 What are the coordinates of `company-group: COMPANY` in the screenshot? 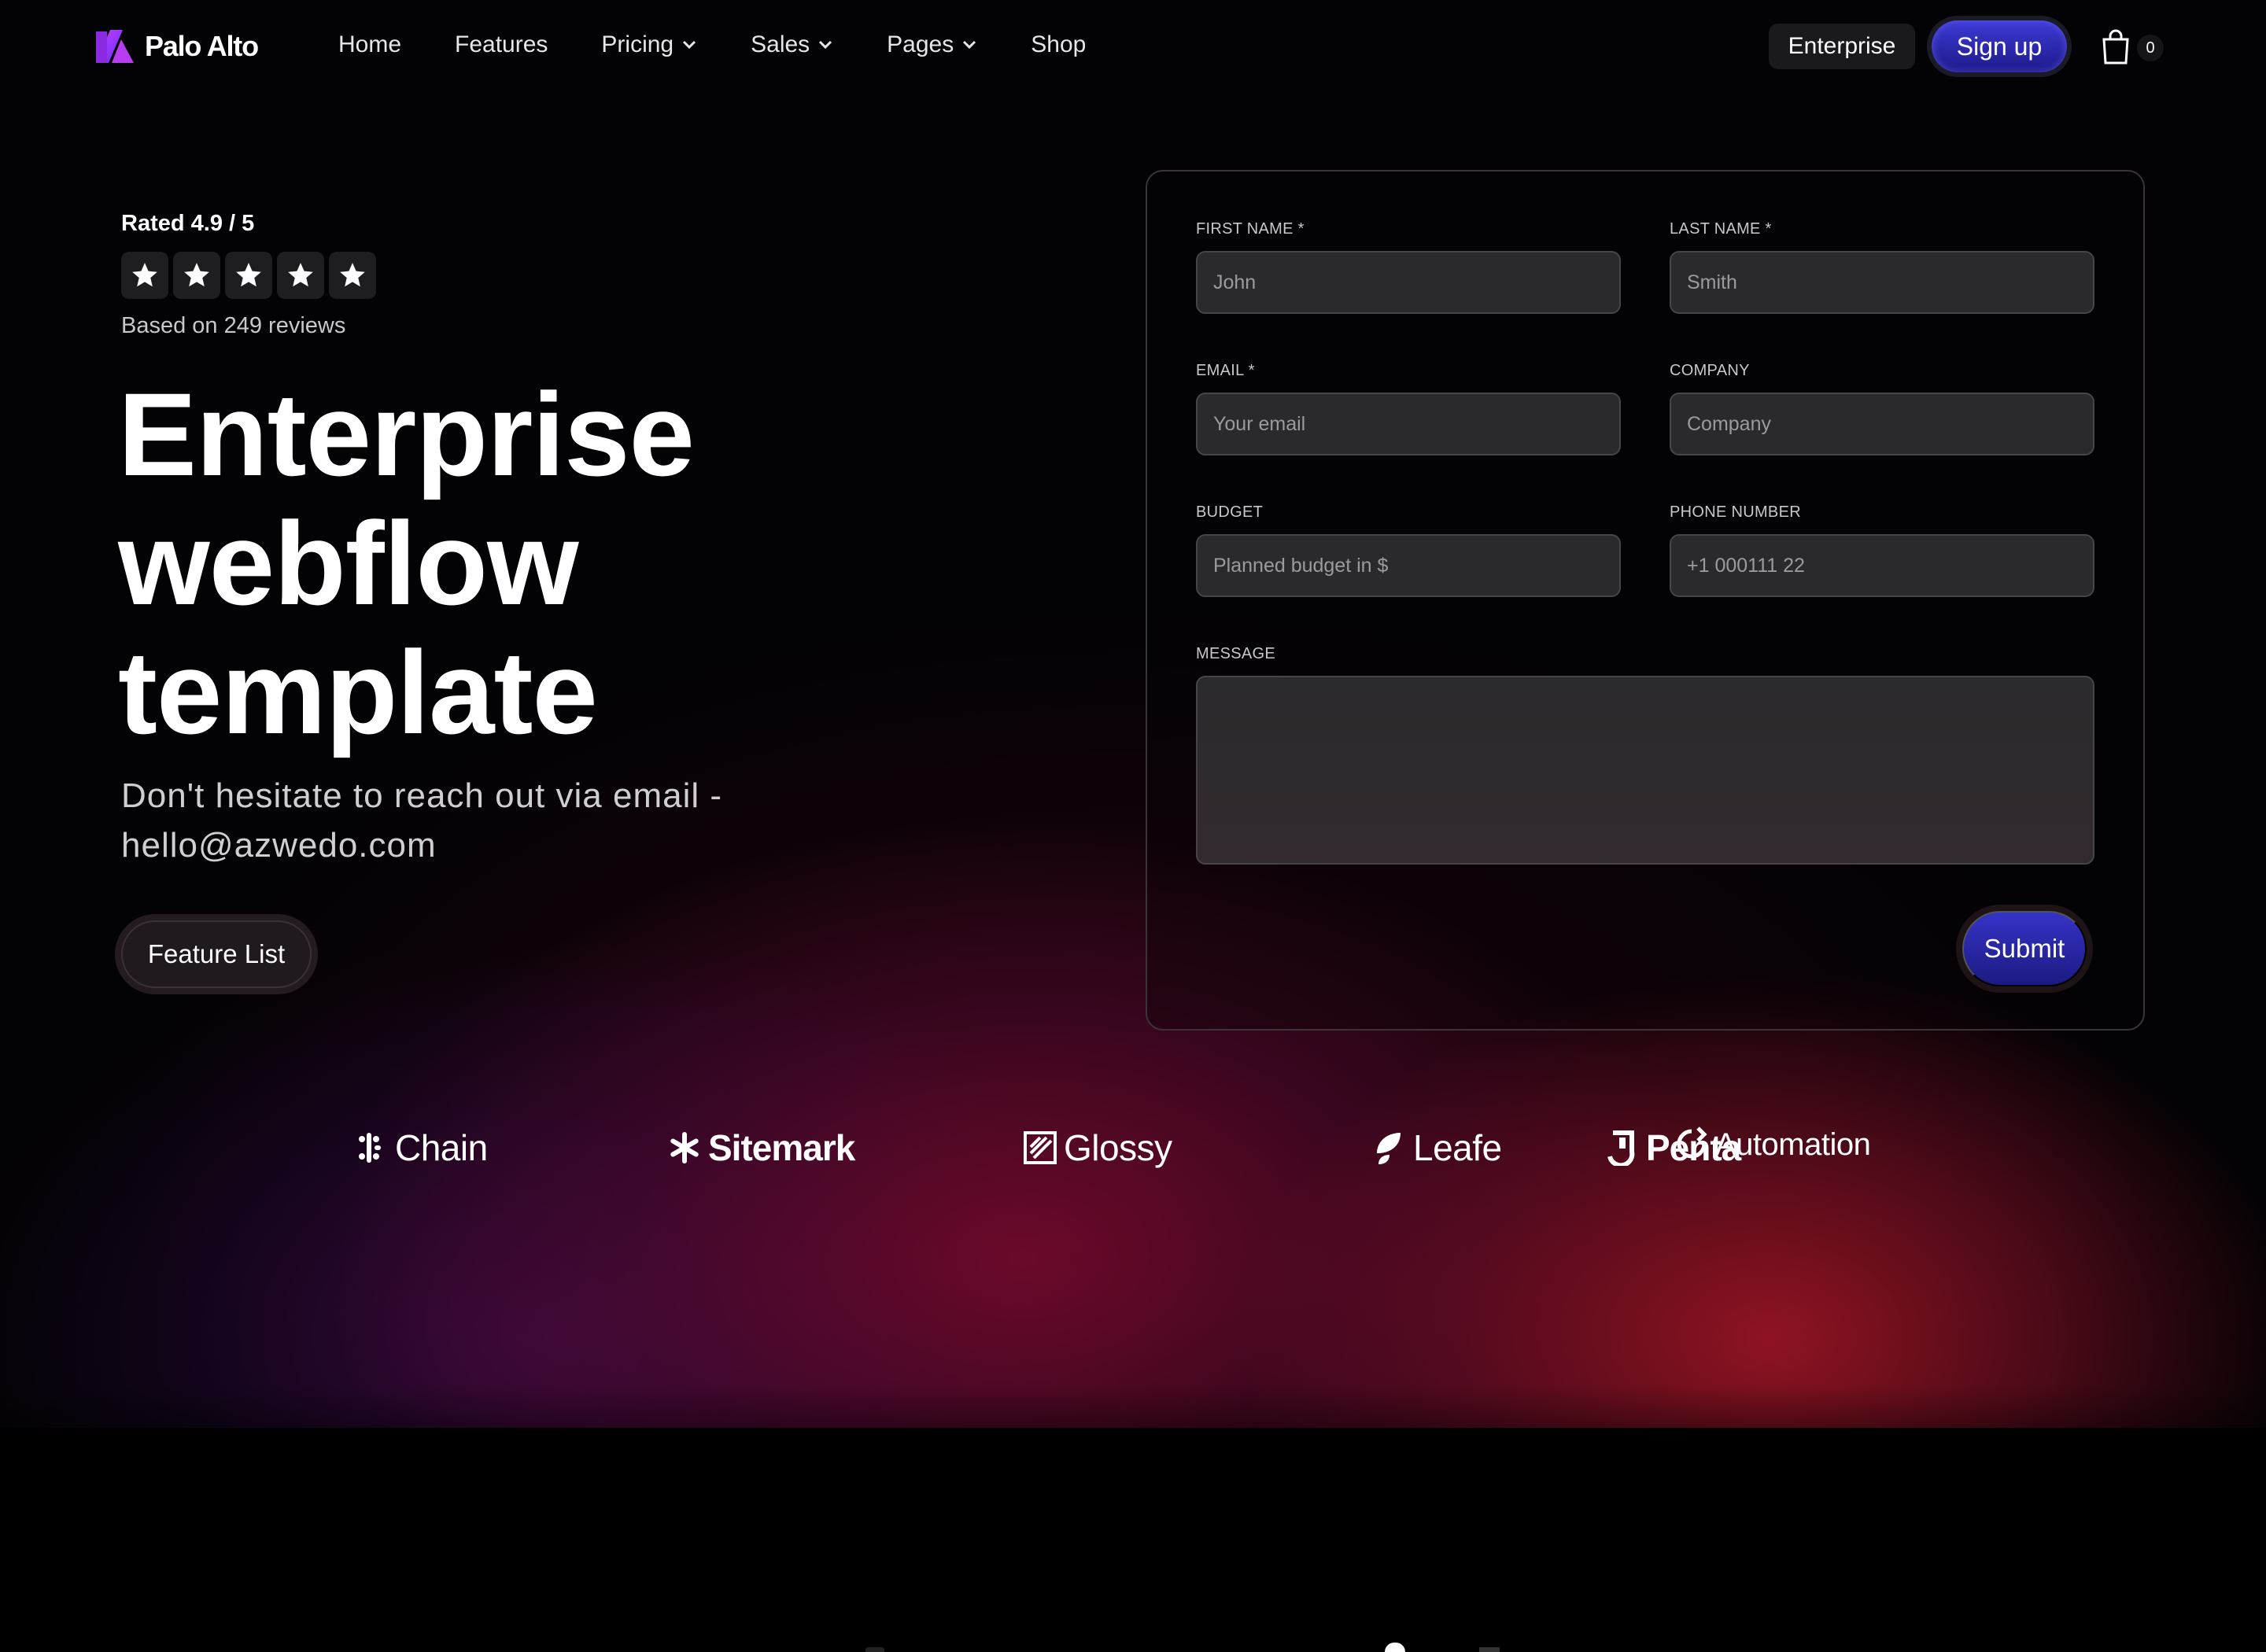 It's located at (1882, 408).